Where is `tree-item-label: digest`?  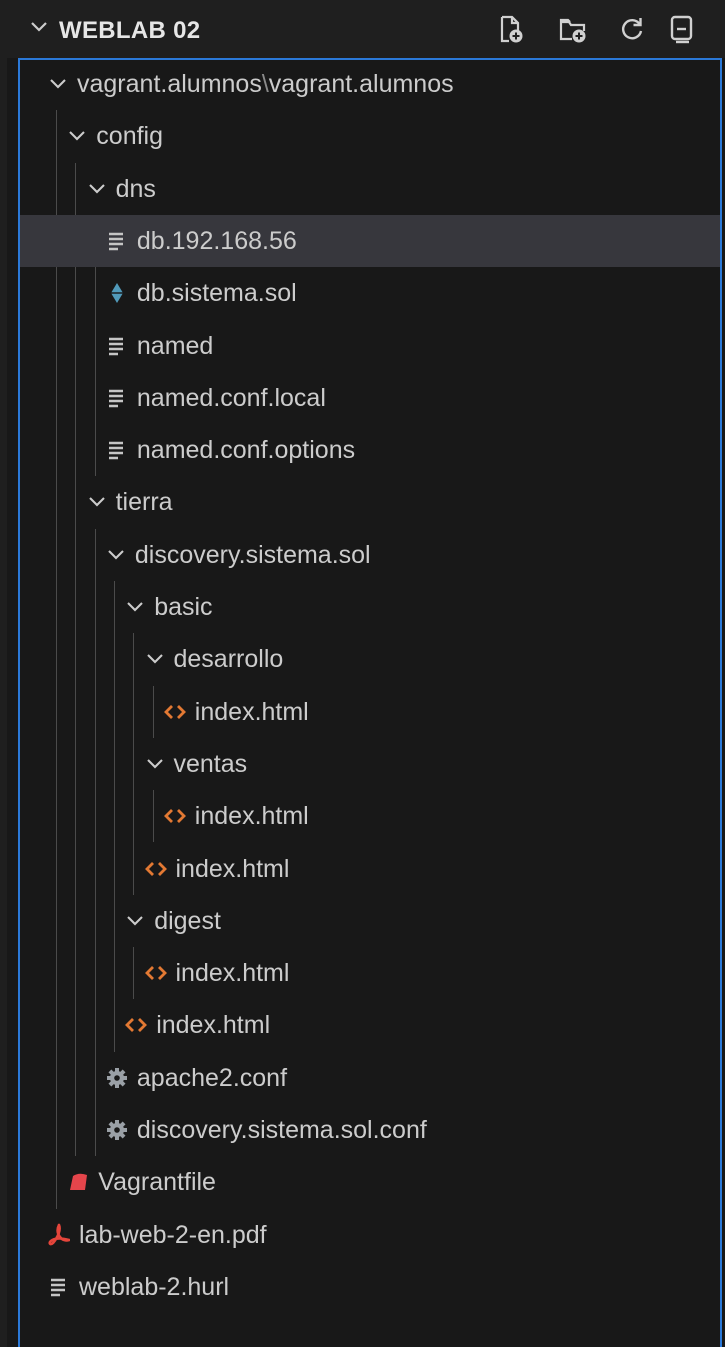
tree-item-label: digest is located at coordinates (187, 920).